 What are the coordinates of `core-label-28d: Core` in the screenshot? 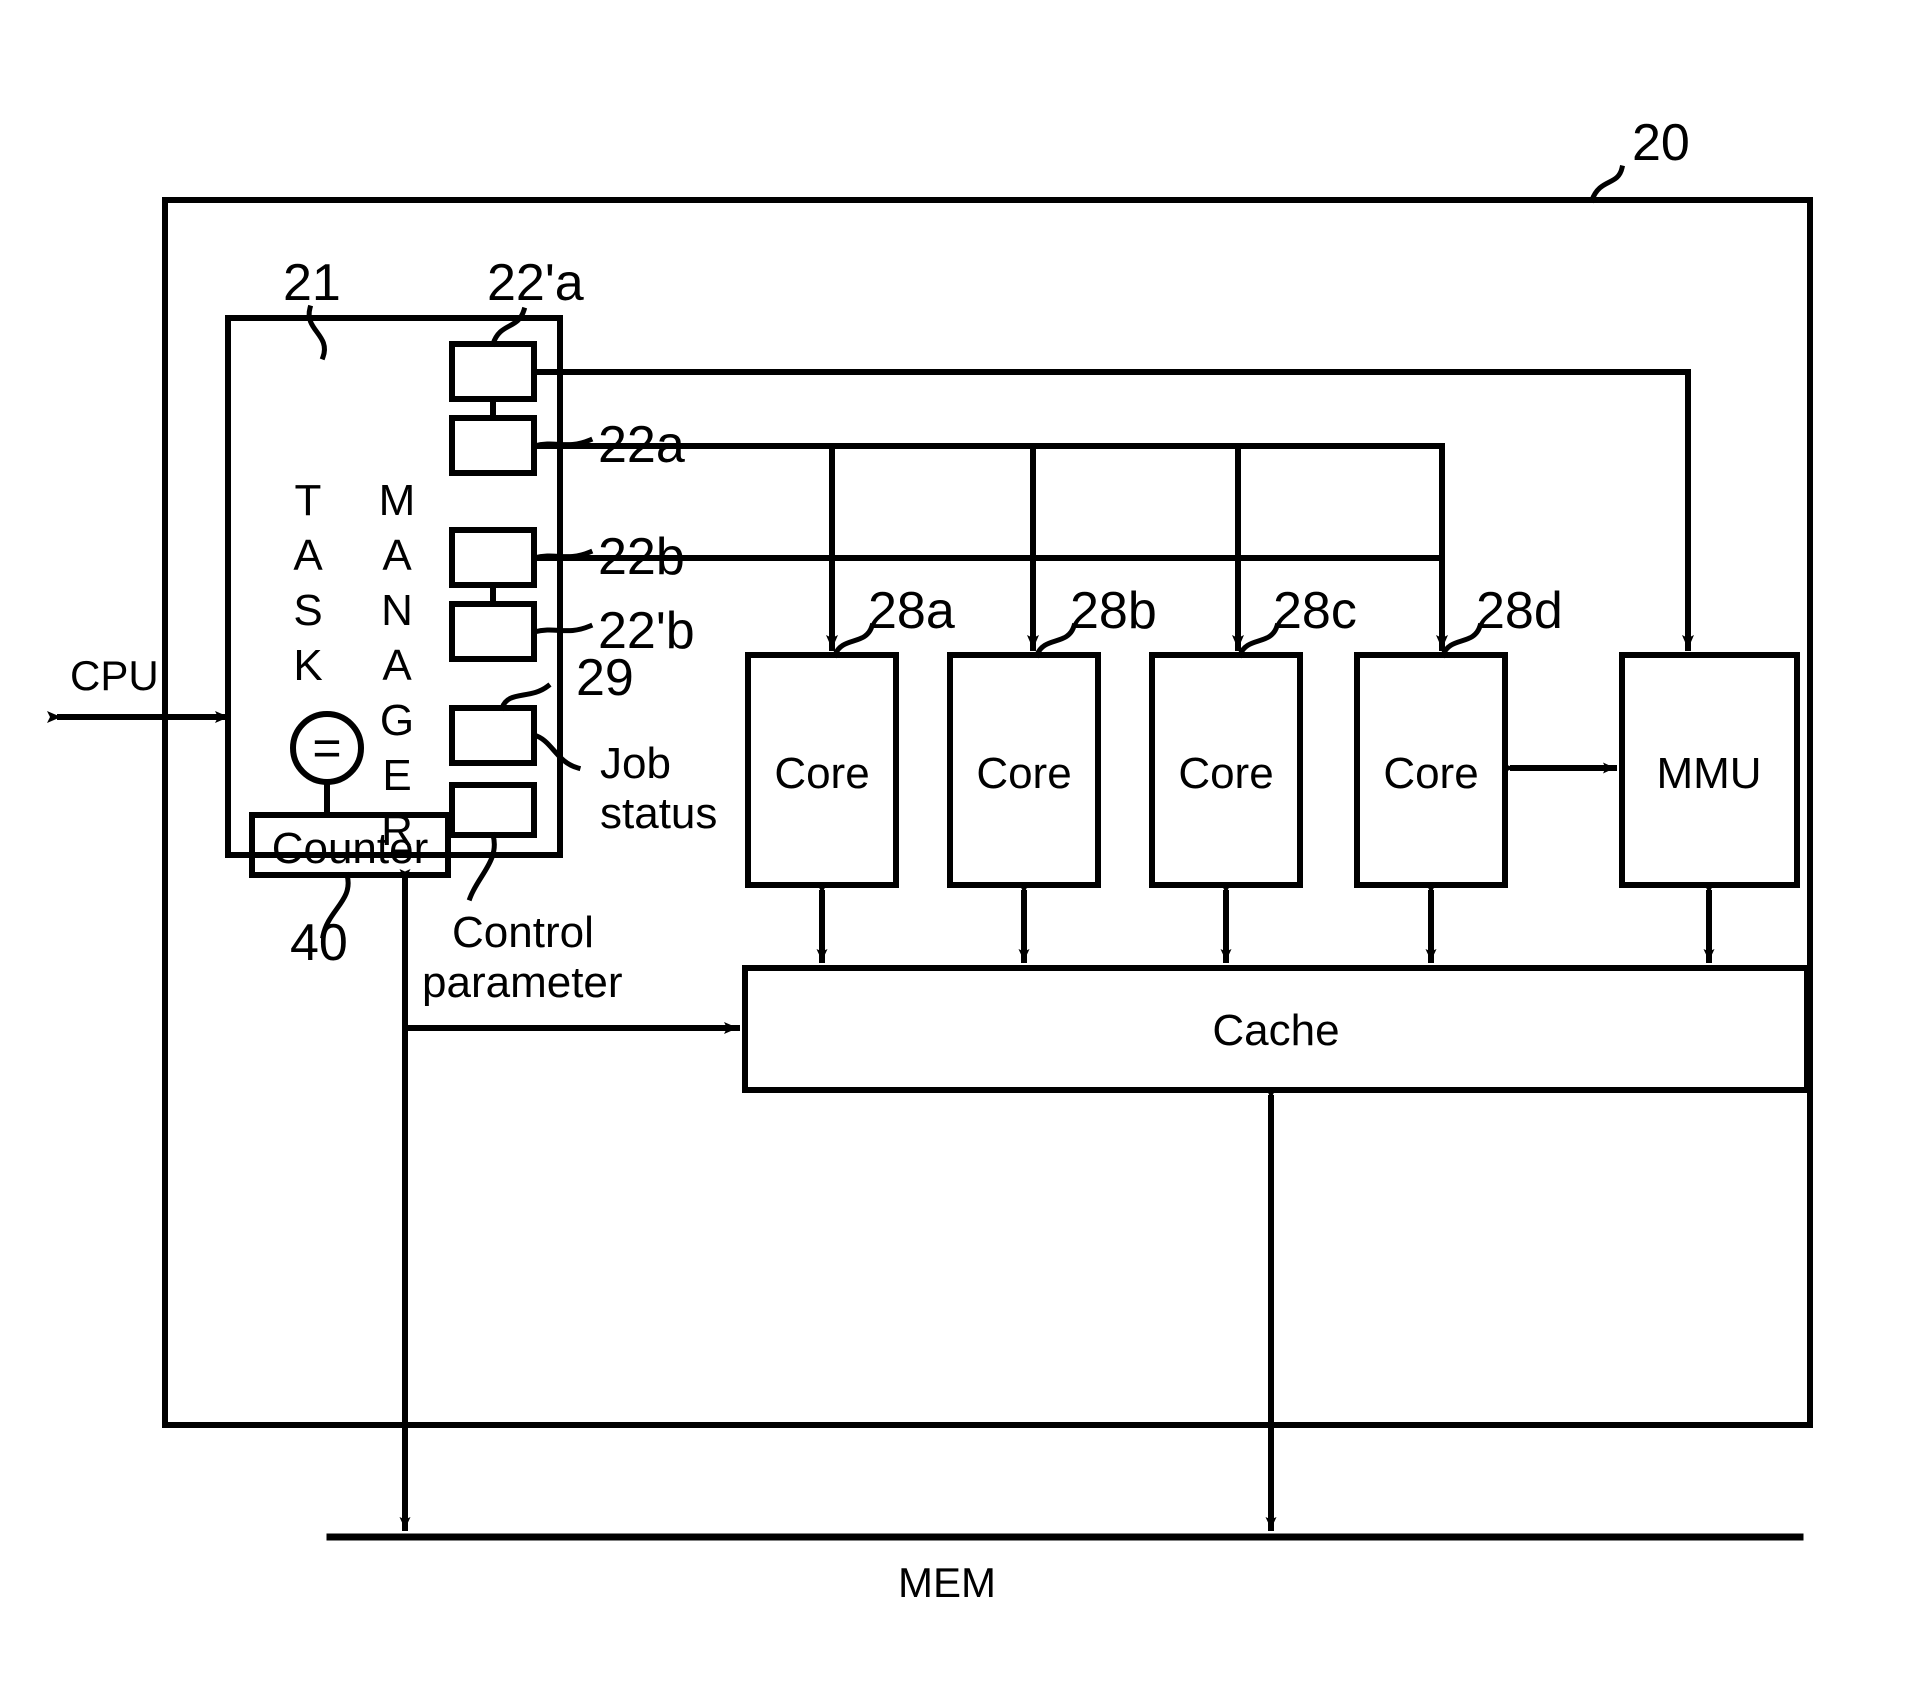 It's located at (1430, 773).